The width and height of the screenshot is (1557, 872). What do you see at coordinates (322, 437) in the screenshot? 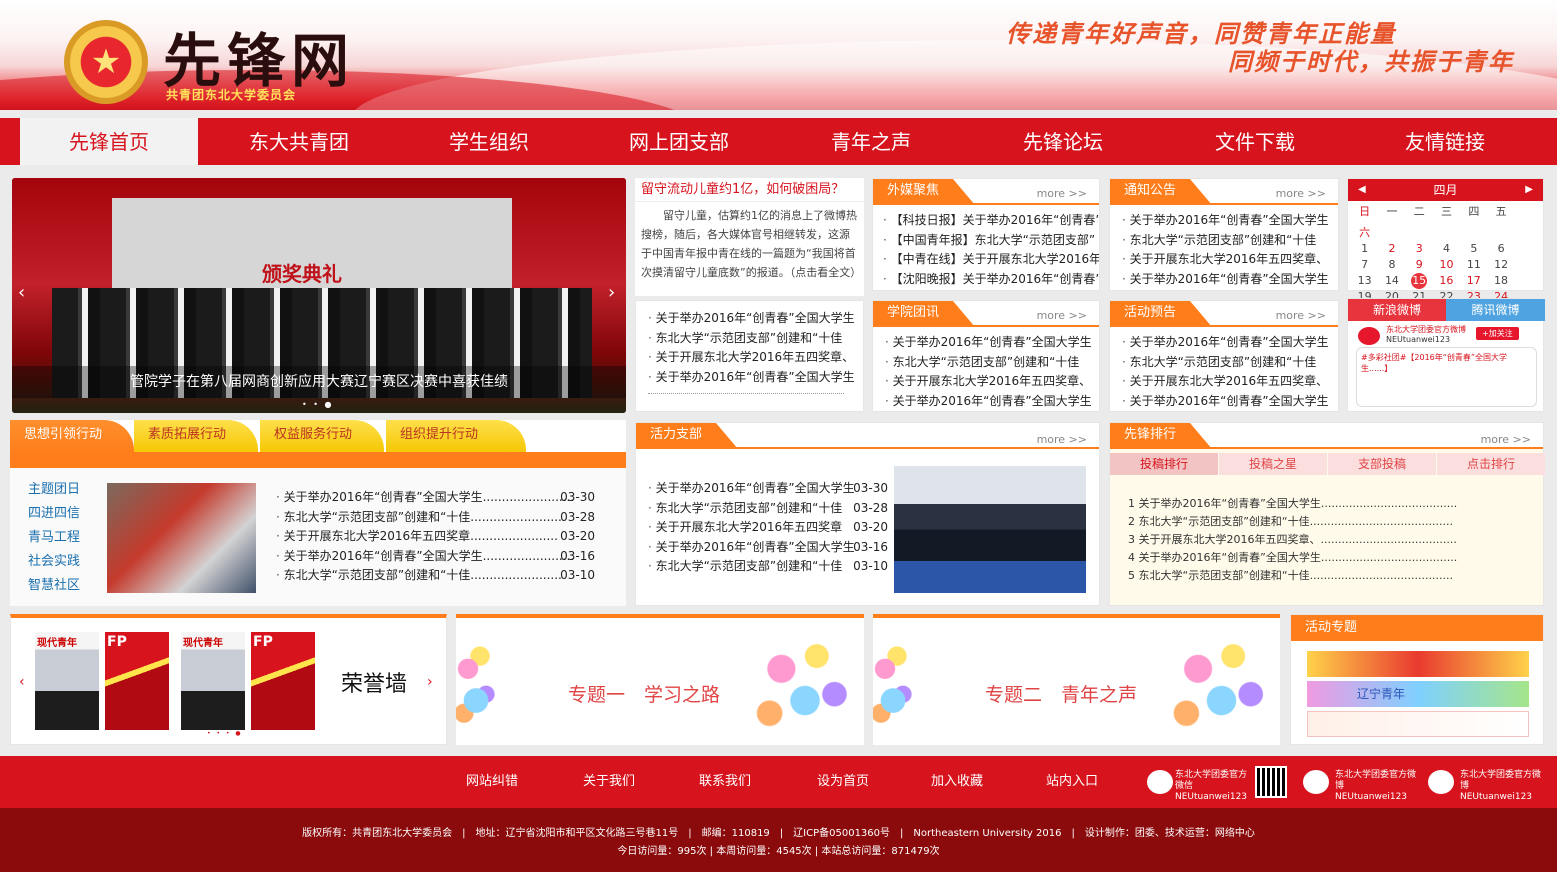
I see `tab-rights: 权益服务行动` at bounding box center [322, 437].